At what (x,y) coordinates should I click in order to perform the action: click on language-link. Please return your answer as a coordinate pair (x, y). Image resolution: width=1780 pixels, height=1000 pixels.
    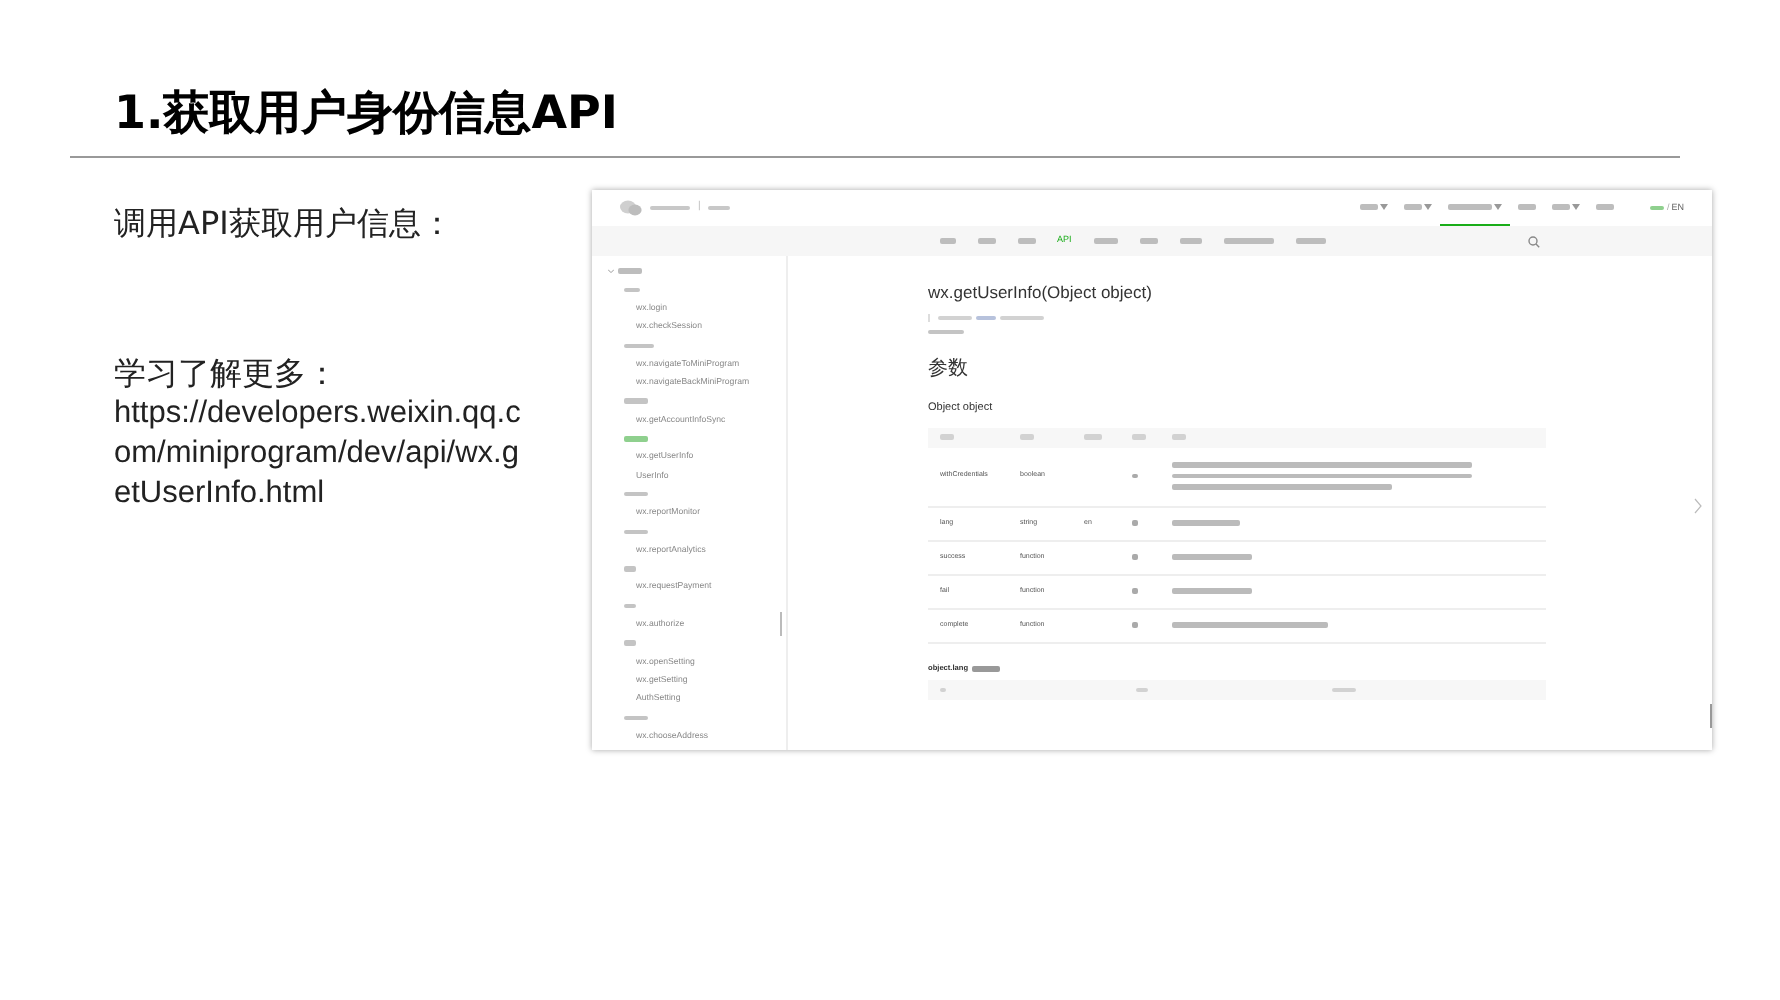
    Looking at the image, I should click on (1657, 208).